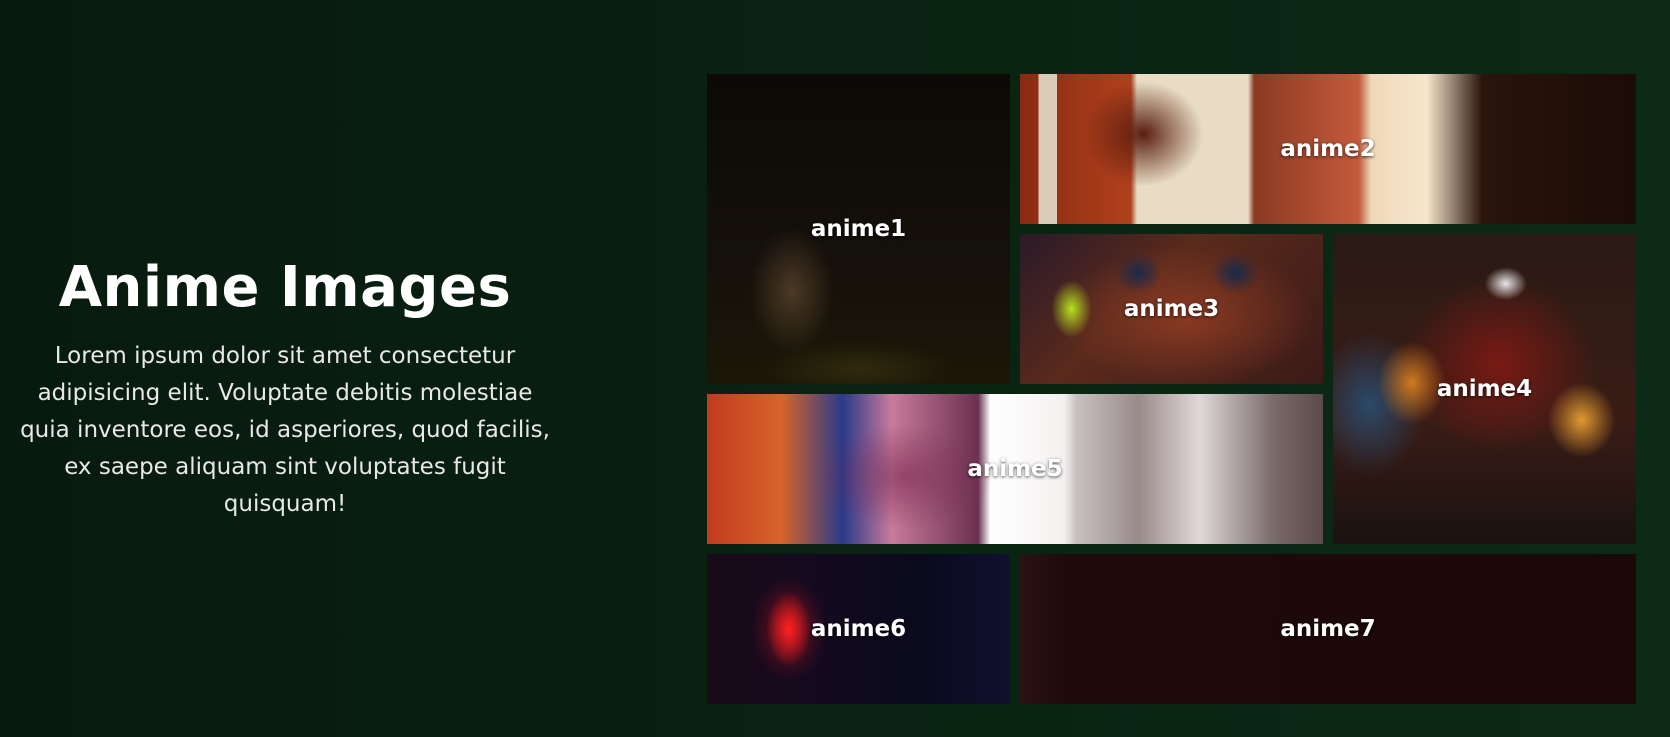 The height and width of the screenshot is (737, 1670). I want to click on tile-label: anime4, so click(1484, 389).